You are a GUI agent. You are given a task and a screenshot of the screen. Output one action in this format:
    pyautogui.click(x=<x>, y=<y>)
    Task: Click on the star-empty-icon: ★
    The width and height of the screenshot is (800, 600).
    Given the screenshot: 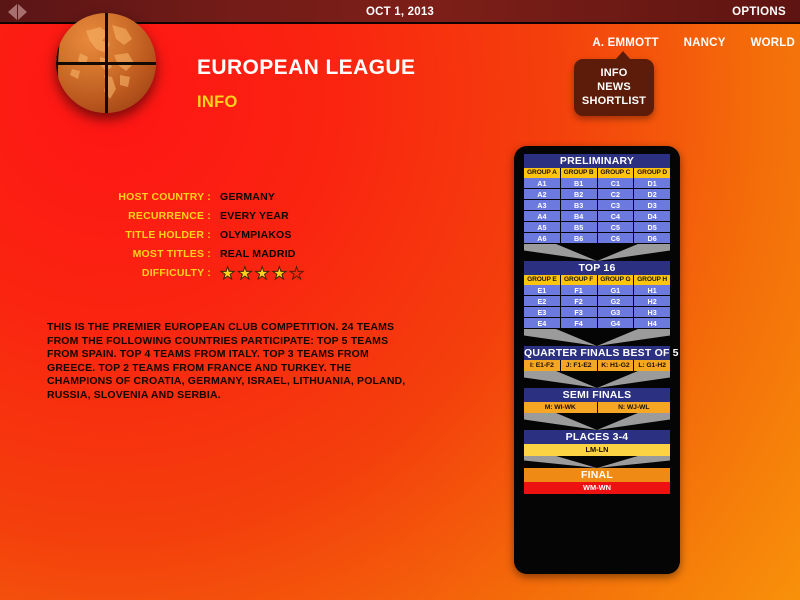 What is the action you would take?
    pyautogui.click(x=296, y=273)
    